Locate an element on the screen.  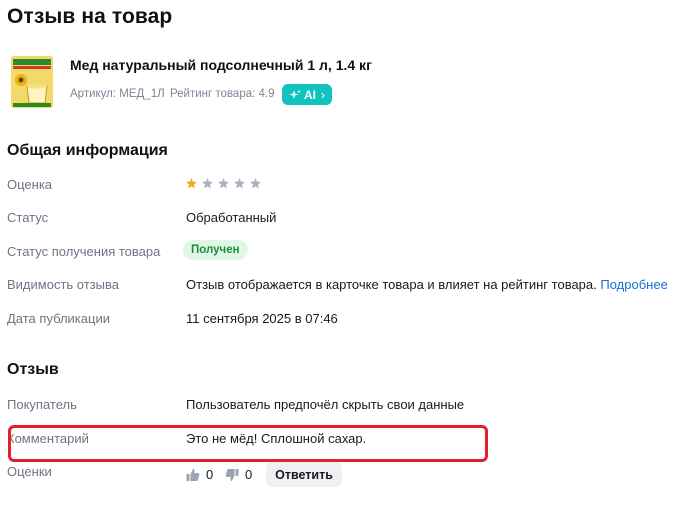
receipt-status-label: Статус получения товара is located at coordinates (84, 251).